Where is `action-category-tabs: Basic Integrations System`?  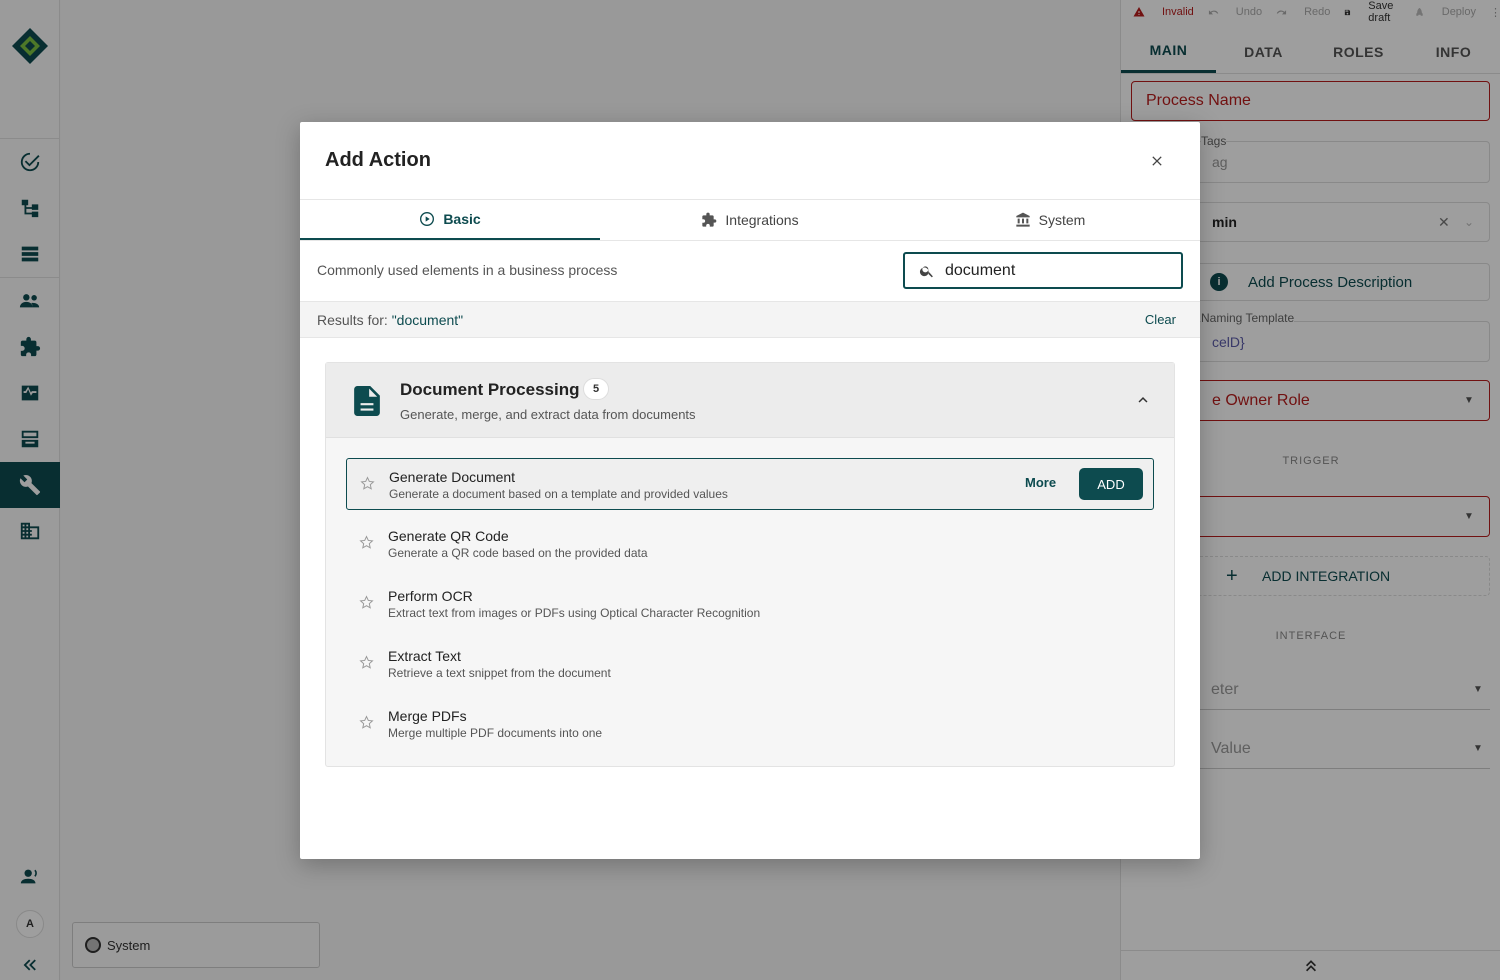 action-category-tabs: Basic Integrations System is located at coordinates (750, 220).